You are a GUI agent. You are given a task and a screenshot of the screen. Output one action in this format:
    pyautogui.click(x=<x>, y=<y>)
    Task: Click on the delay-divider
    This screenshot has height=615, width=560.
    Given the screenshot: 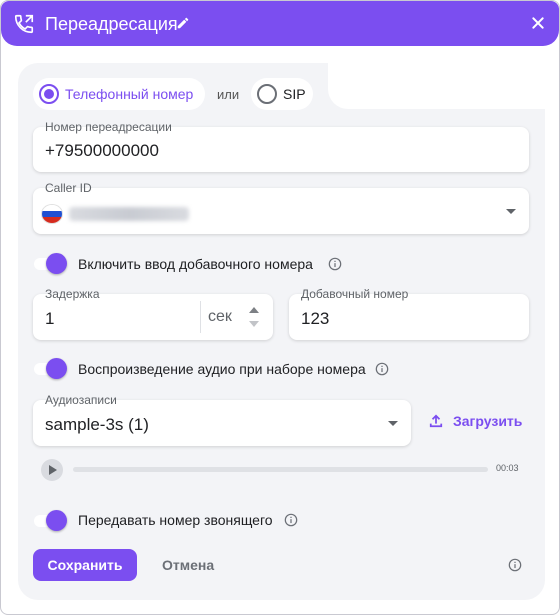 What is the action you would take?
    pyautogui.click(x=200, y=317)
    